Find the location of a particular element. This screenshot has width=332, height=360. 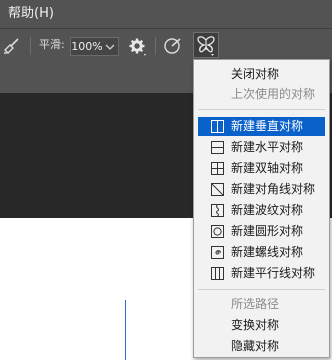

menu-item-label: 新建垂直对称 is located at coordinates (267, 126).